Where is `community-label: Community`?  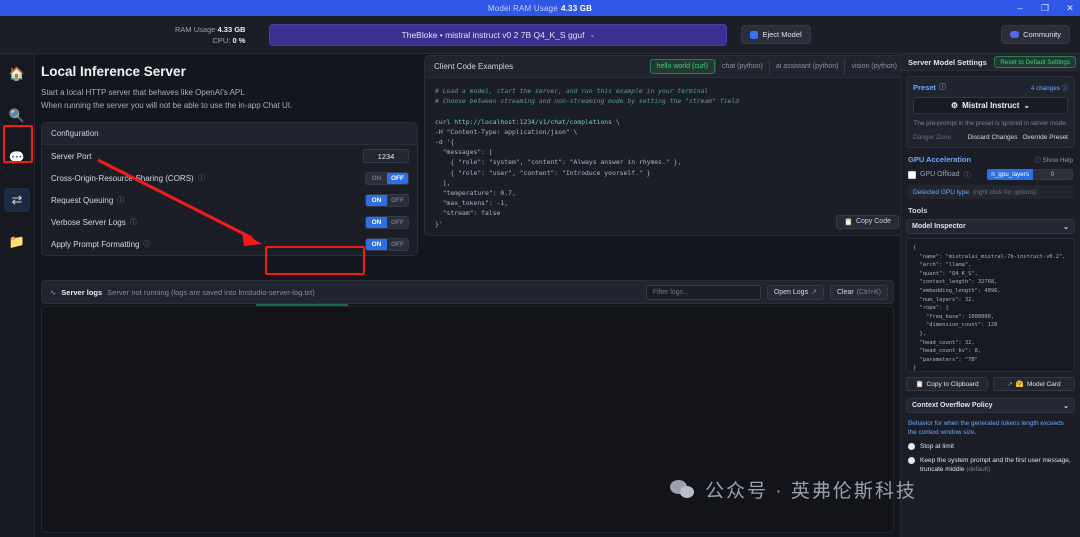
community-label: Community is located at coordinates (1042, 34).